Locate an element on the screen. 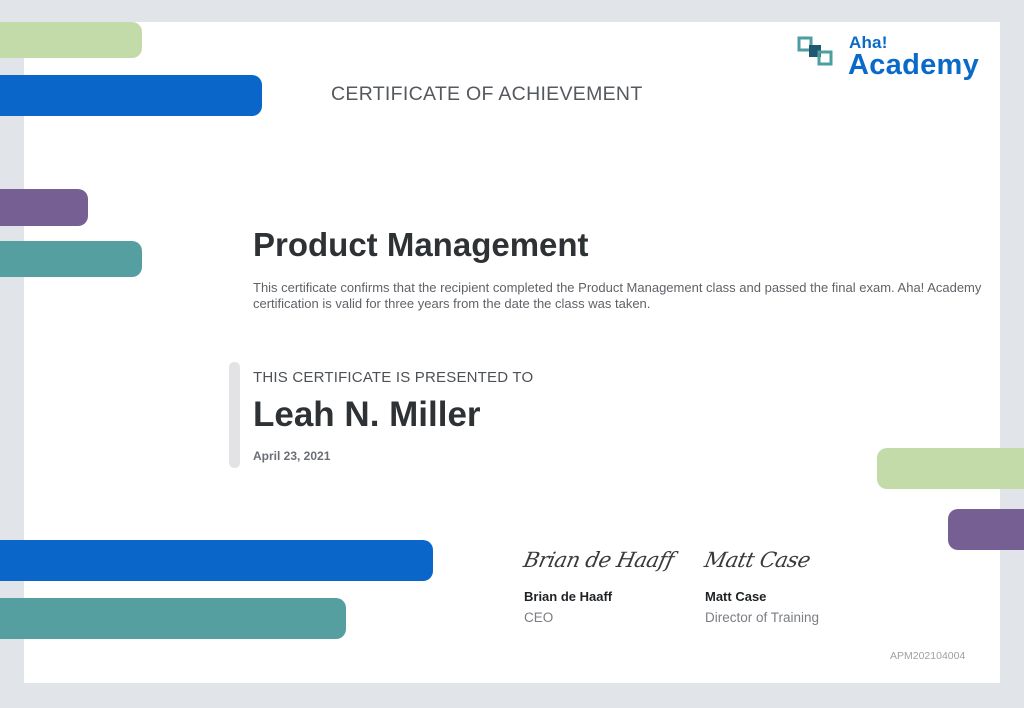 This screenshot has height=708, width=1024. handwritten-signature: Brian de Haaff is located at coordinates (598, 560).